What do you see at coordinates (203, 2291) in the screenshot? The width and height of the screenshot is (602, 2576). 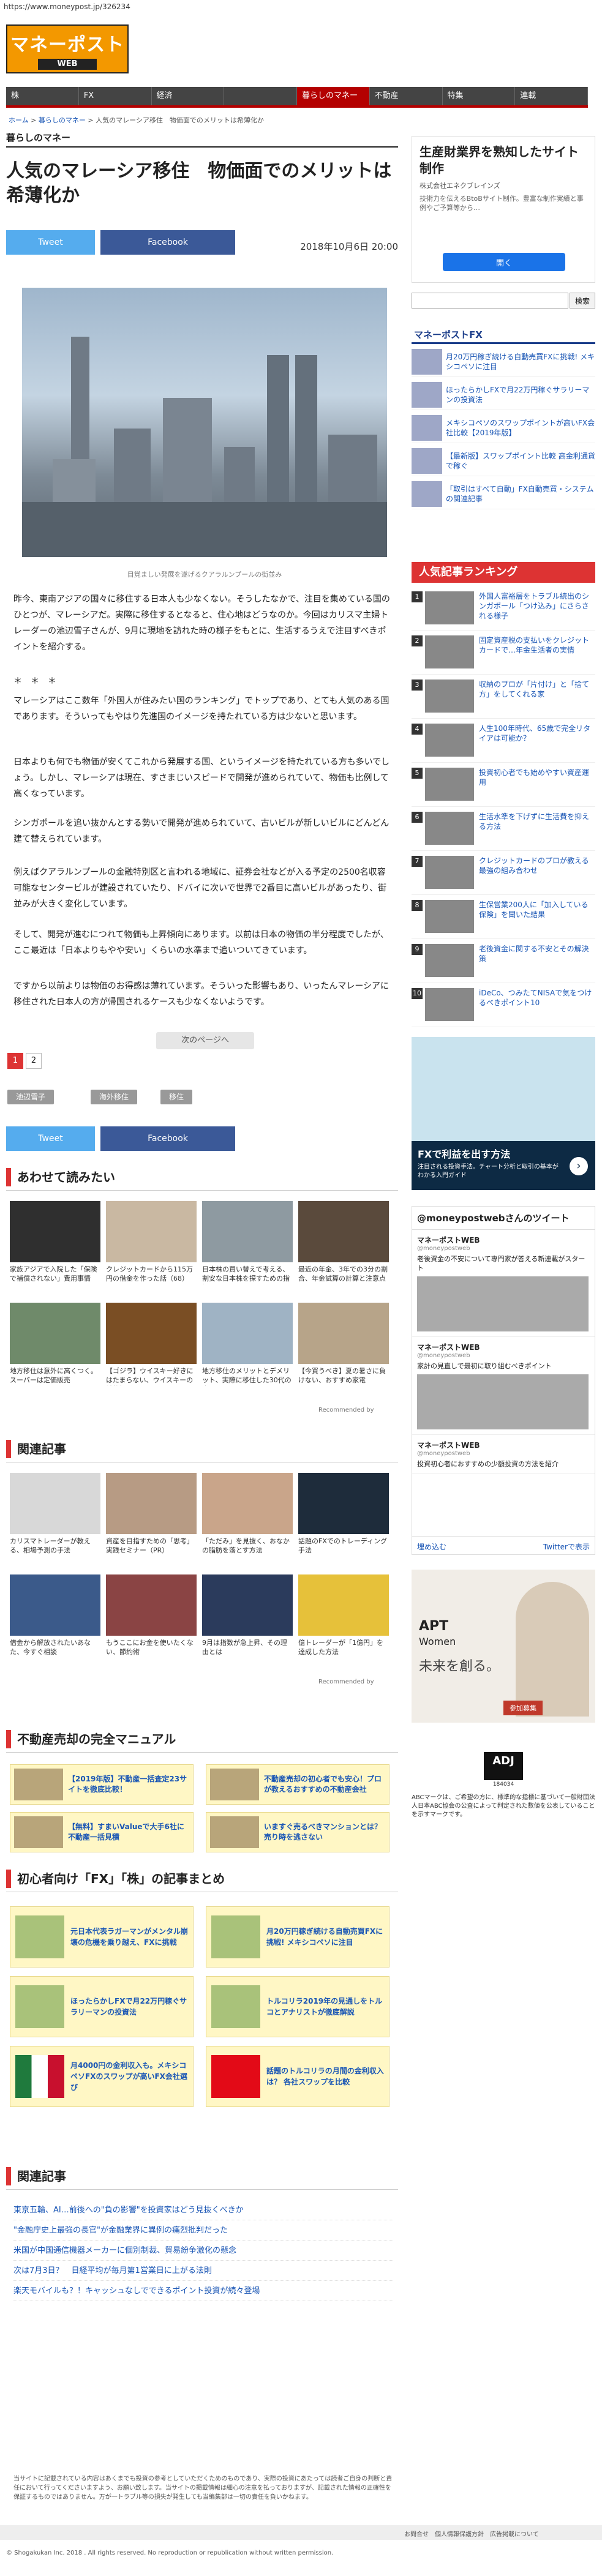 I see `related-link: 楽天モバイルも？！キャッシュなしでできるポイント投資が続々登場` at bounding box center [203, 2291].